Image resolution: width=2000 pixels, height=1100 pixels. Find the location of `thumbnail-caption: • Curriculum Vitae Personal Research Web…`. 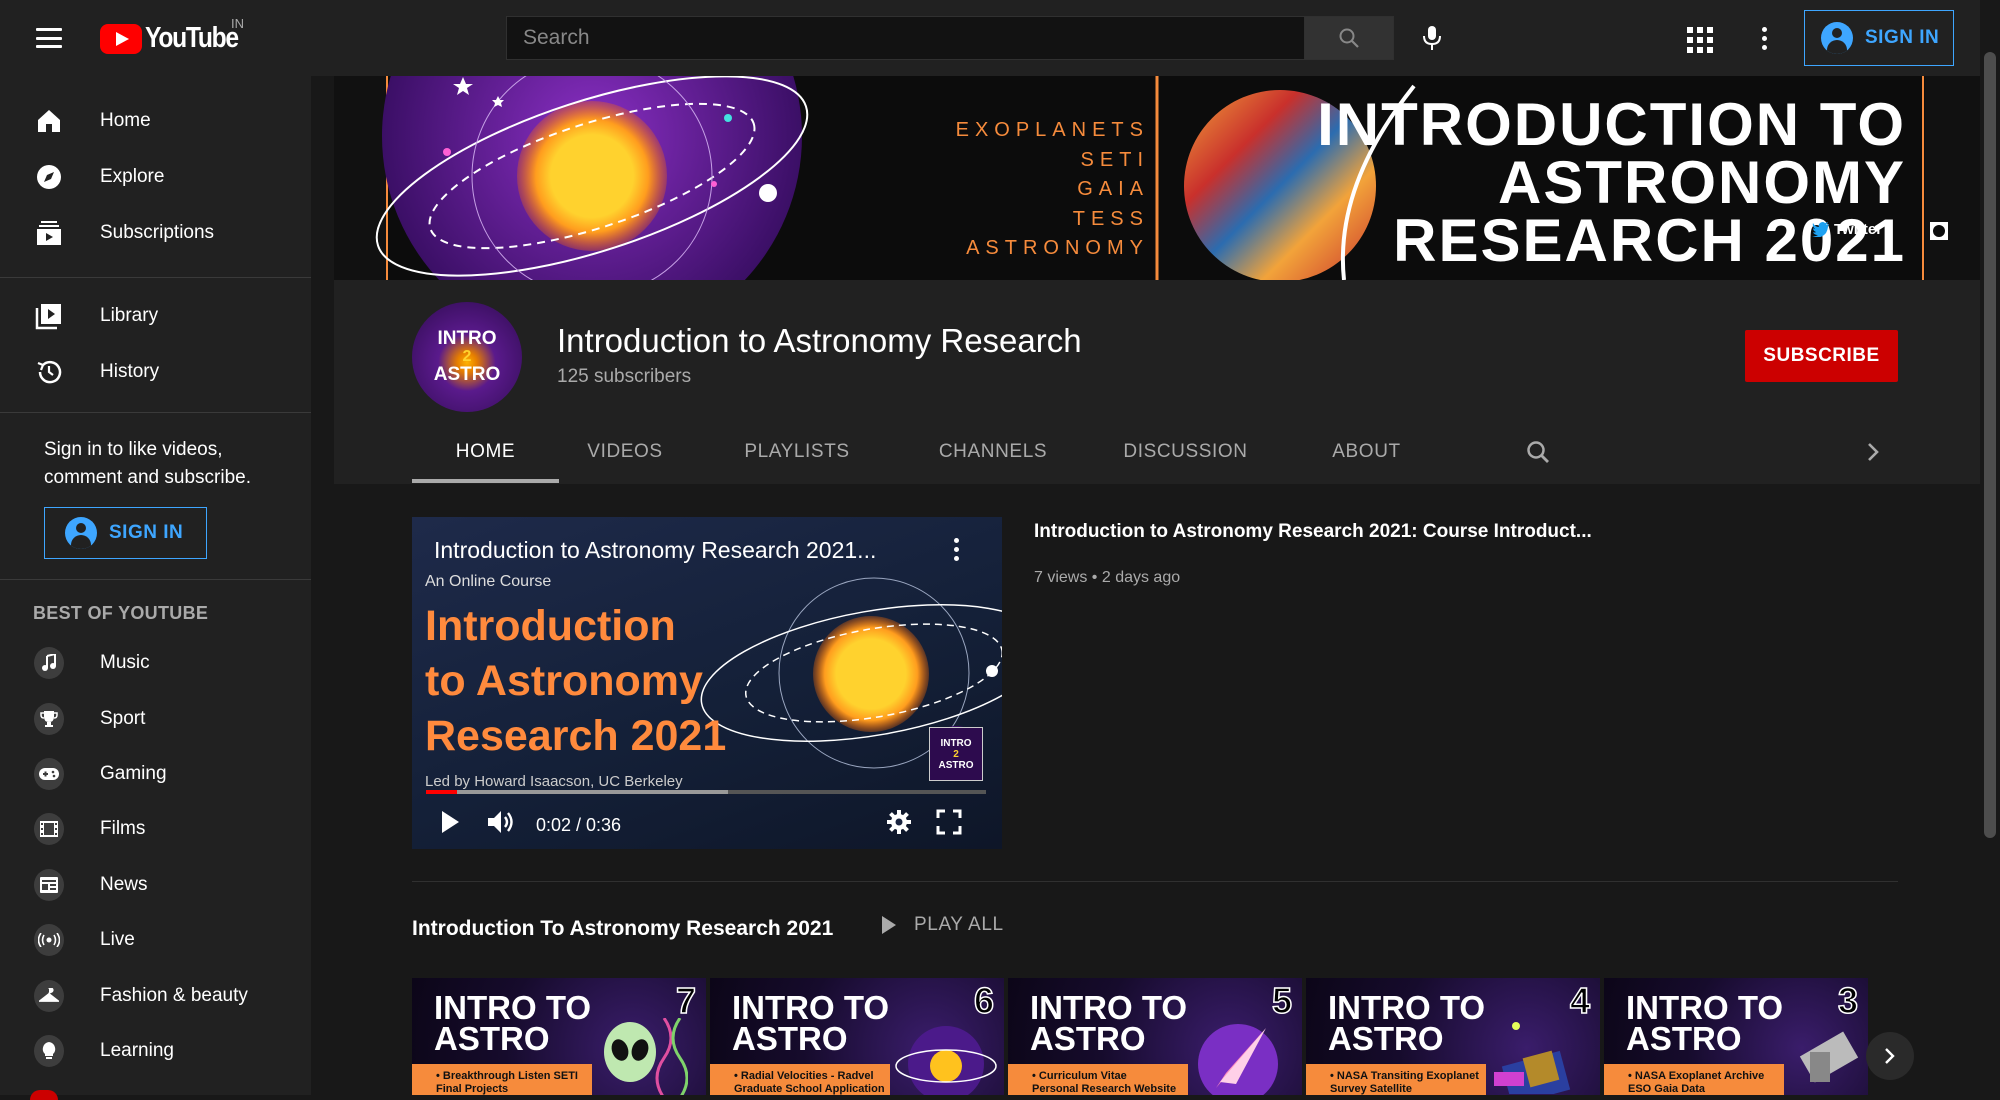

thumbnail-caption: • Curriculum Vitae Personal Research Web… is located at coordinates (1098, 1079).